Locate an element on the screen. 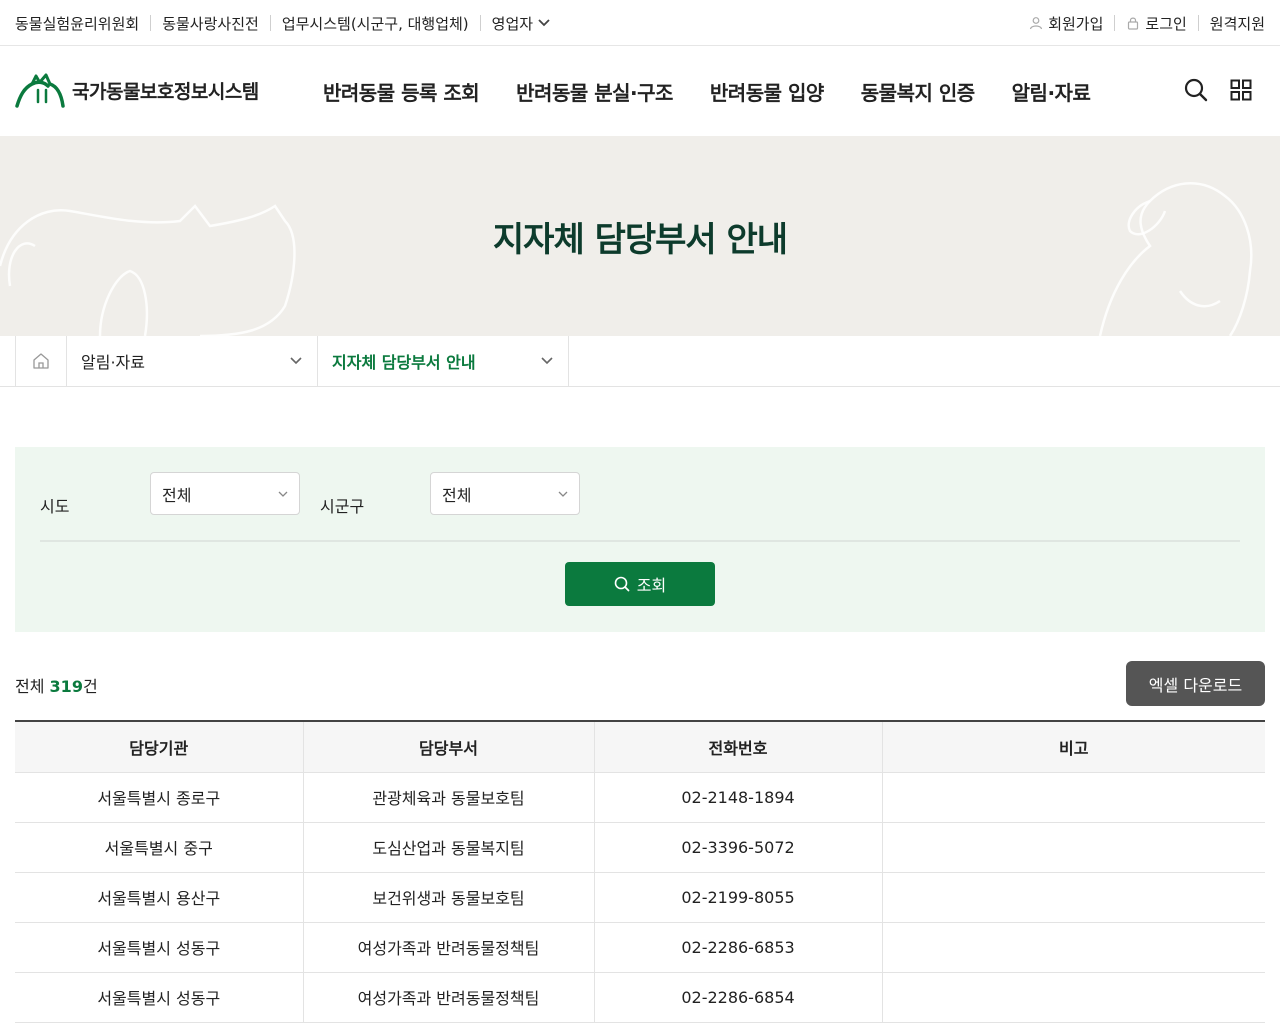 This screenshot has height=1024, width=1280. table-header-row: 담당기관 담당부서 전화번호 비고 is located at coordinates (640, 746).